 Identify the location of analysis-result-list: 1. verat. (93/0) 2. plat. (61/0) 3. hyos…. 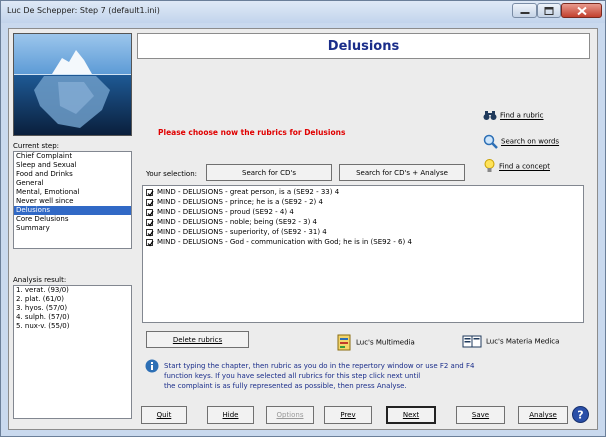
(72, 352).